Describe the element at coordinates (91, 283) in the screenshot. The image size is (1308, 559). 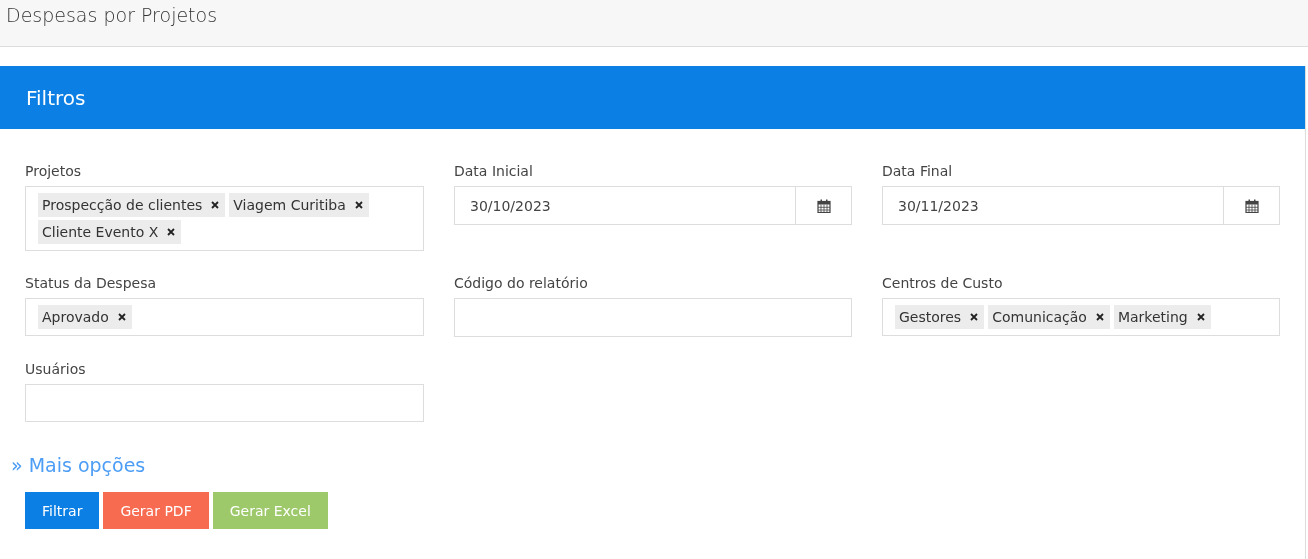
I see `field-label: Status da Despesa` at that location.